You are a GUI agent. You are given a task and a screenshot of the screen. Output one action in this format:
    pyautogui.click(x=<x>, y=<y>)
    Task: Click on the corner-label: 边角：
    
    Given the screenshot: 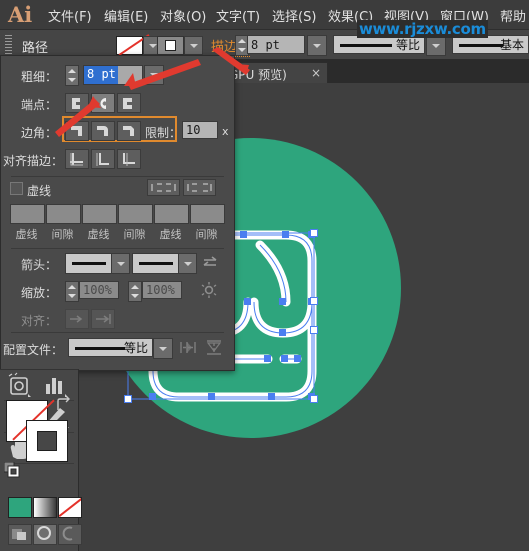 What is the action you would take?
    pyautogui.click(x=38, y=133)
    